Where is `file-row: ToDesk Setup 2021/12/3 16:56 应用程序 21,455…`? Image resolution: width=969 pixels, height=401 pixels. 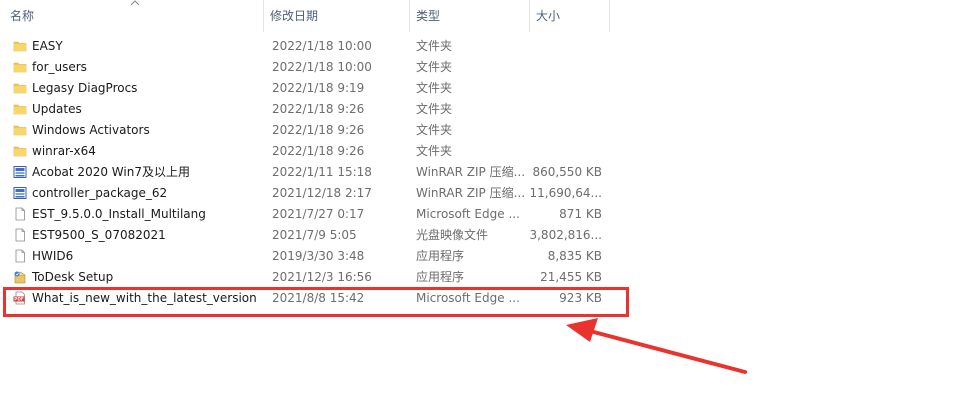 file-row: ToDesk Setup 2021/12/3 16:56 应用程序 21,455… is located at coordinates (484, 277).